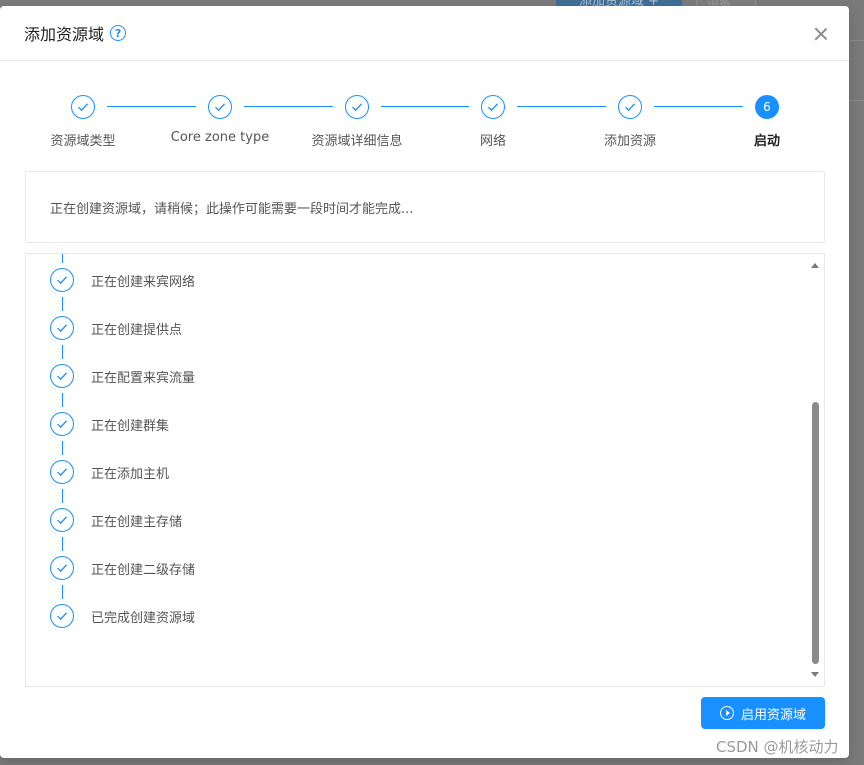 The width and height of the screenshot is (864, 765). I want to click on scroll-up-arrow-icon, so click(815, 265).